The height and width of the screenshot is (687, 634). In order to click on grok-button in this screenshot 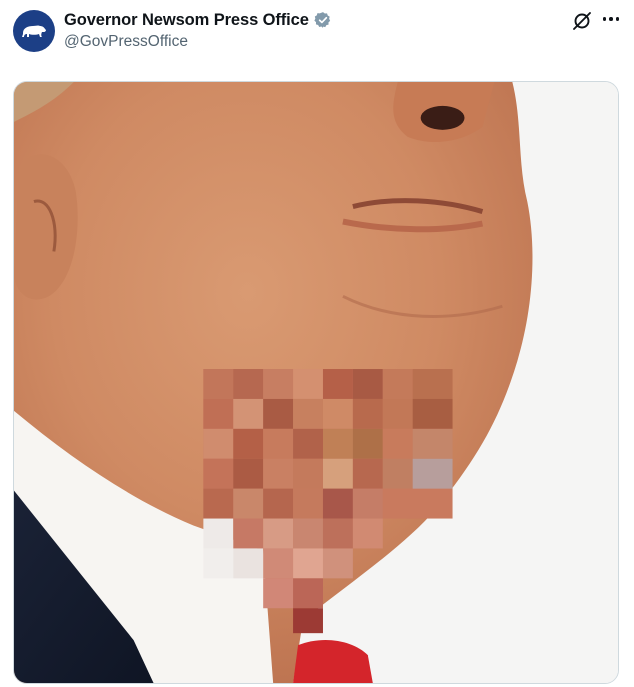, I will do `click(582, 21)`.